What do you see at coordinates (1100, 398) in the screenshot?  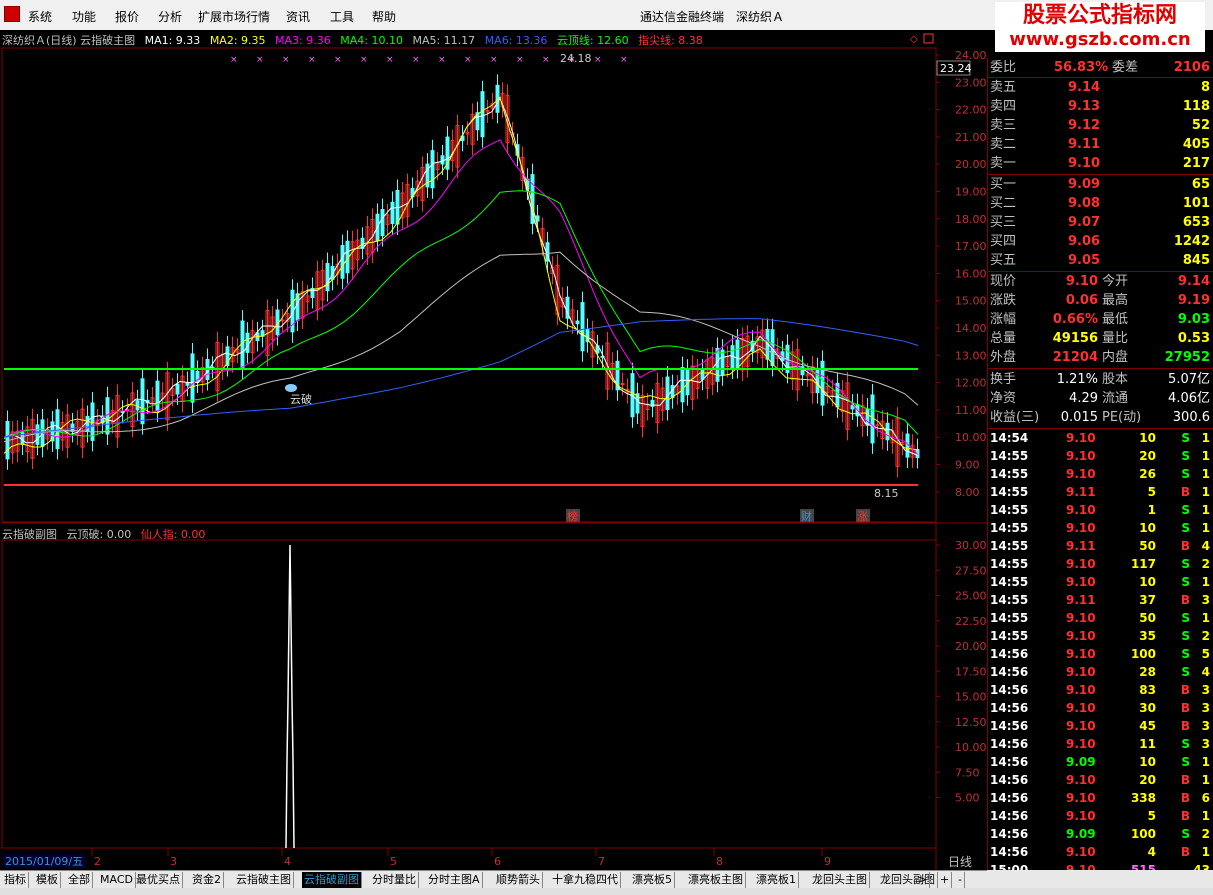 I see `stat2-row: 净资 4.29 流通 4.06亿` at bounding box center [1100, 398].